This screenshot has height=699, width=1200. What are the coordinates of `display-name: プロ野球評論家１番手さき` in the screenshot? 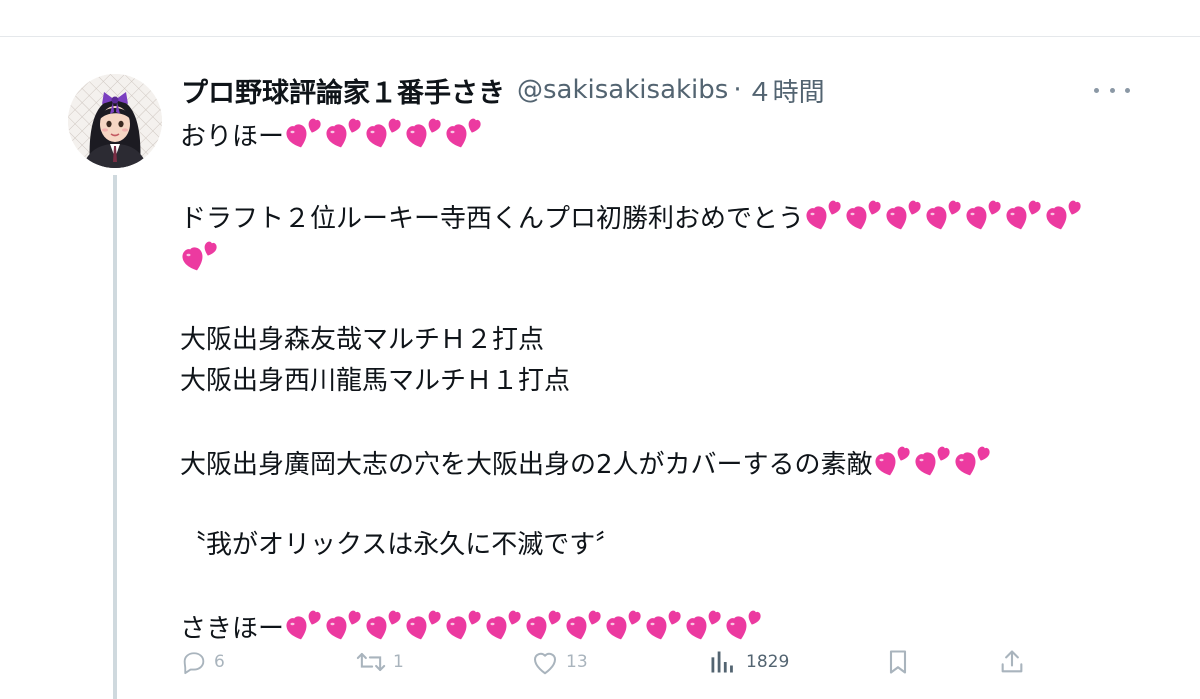 It's located at (343, 90).